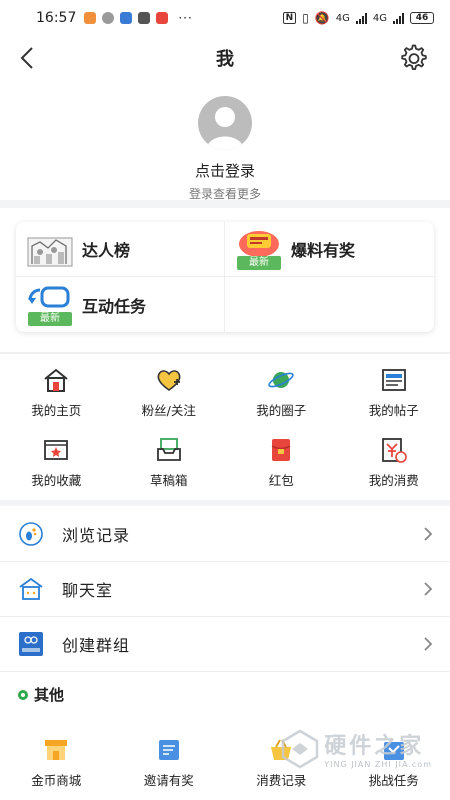  I want to click on watermark: 硬件之家 YING JIAN ZHI JIA.com, so click(356, 748).